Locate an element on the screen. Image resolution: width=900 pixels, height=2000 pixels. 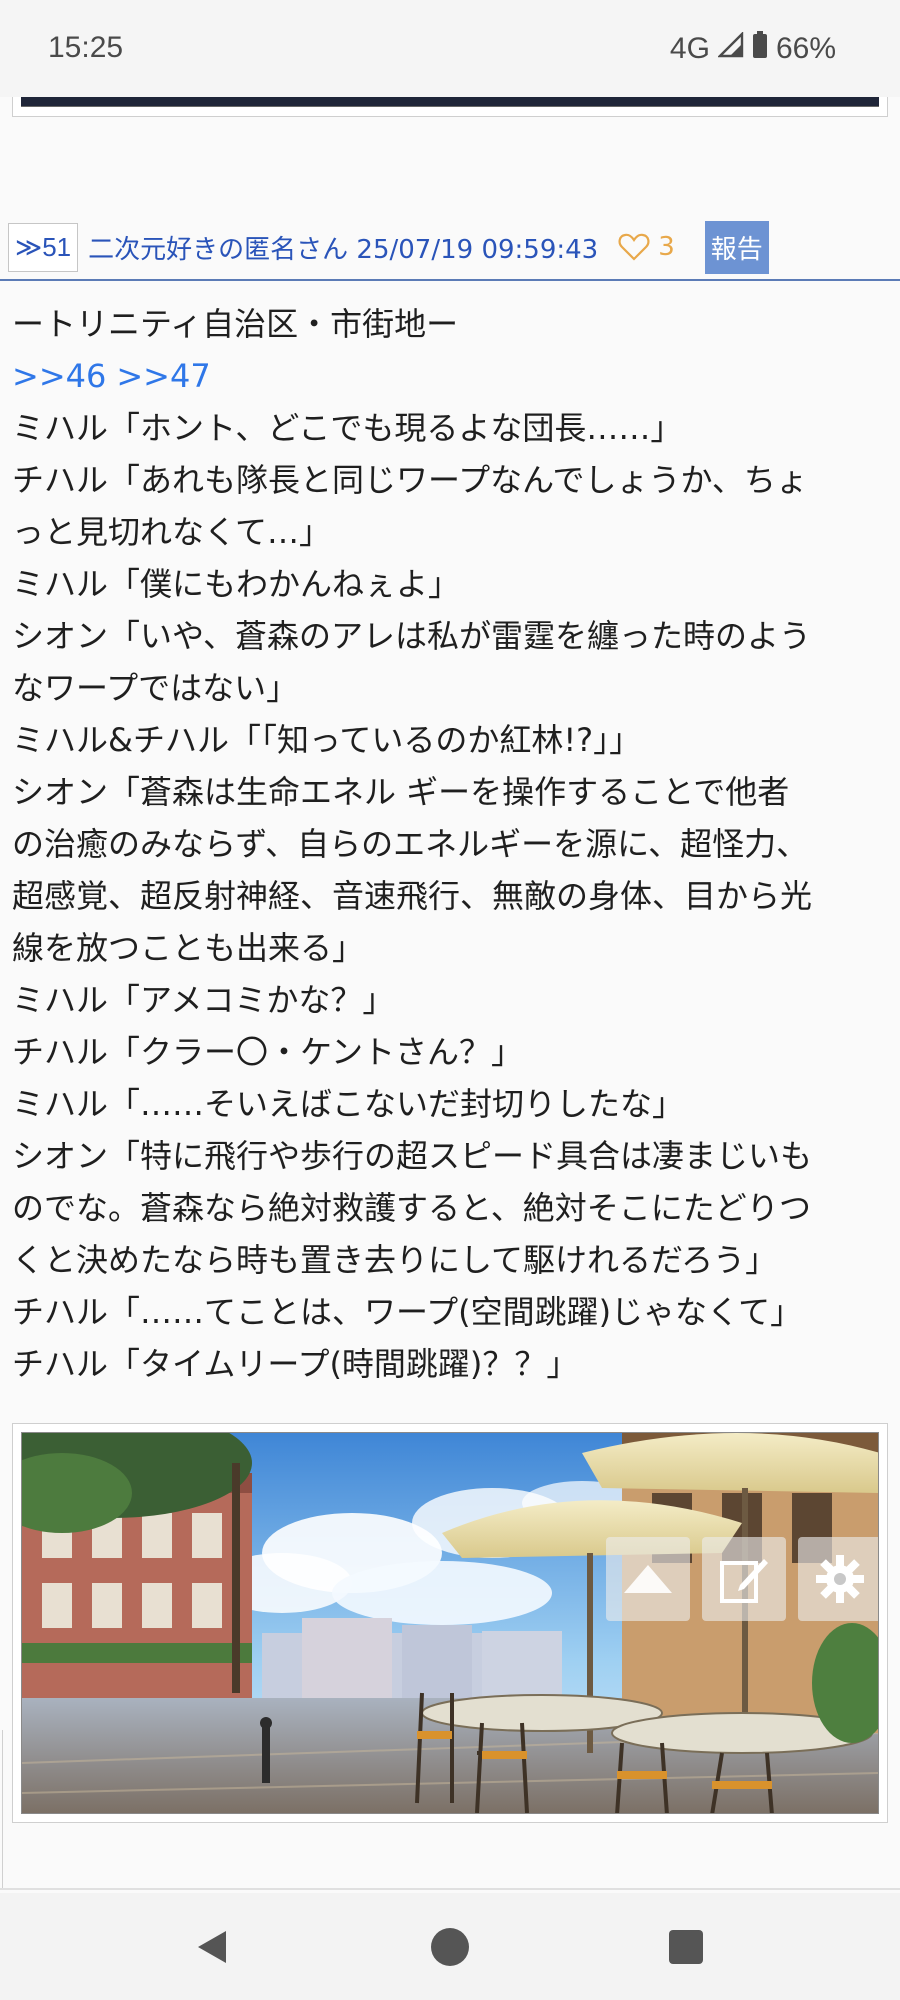
status-time: 15:25 is located at coordinates (86, 47).